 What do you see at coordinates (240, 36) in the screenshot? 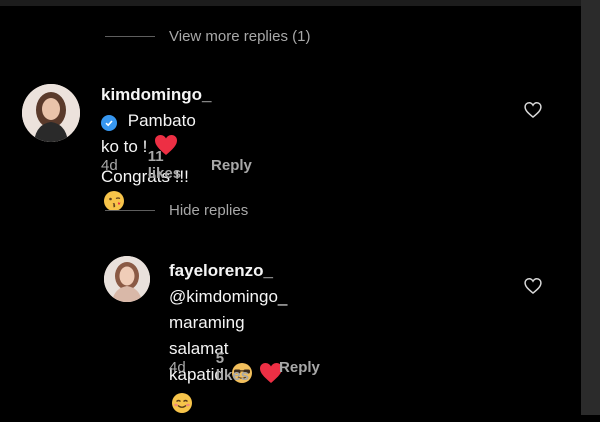
I see `view-more-replies-label: View more replies (1)` at bounding box center [240, 36].